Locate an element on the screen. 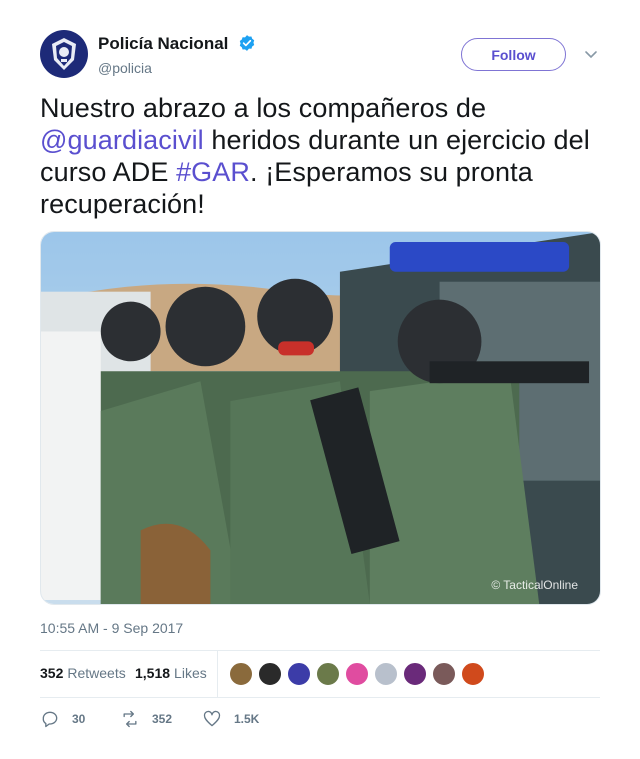  retweet-icon is located at coordinates (130, 719).